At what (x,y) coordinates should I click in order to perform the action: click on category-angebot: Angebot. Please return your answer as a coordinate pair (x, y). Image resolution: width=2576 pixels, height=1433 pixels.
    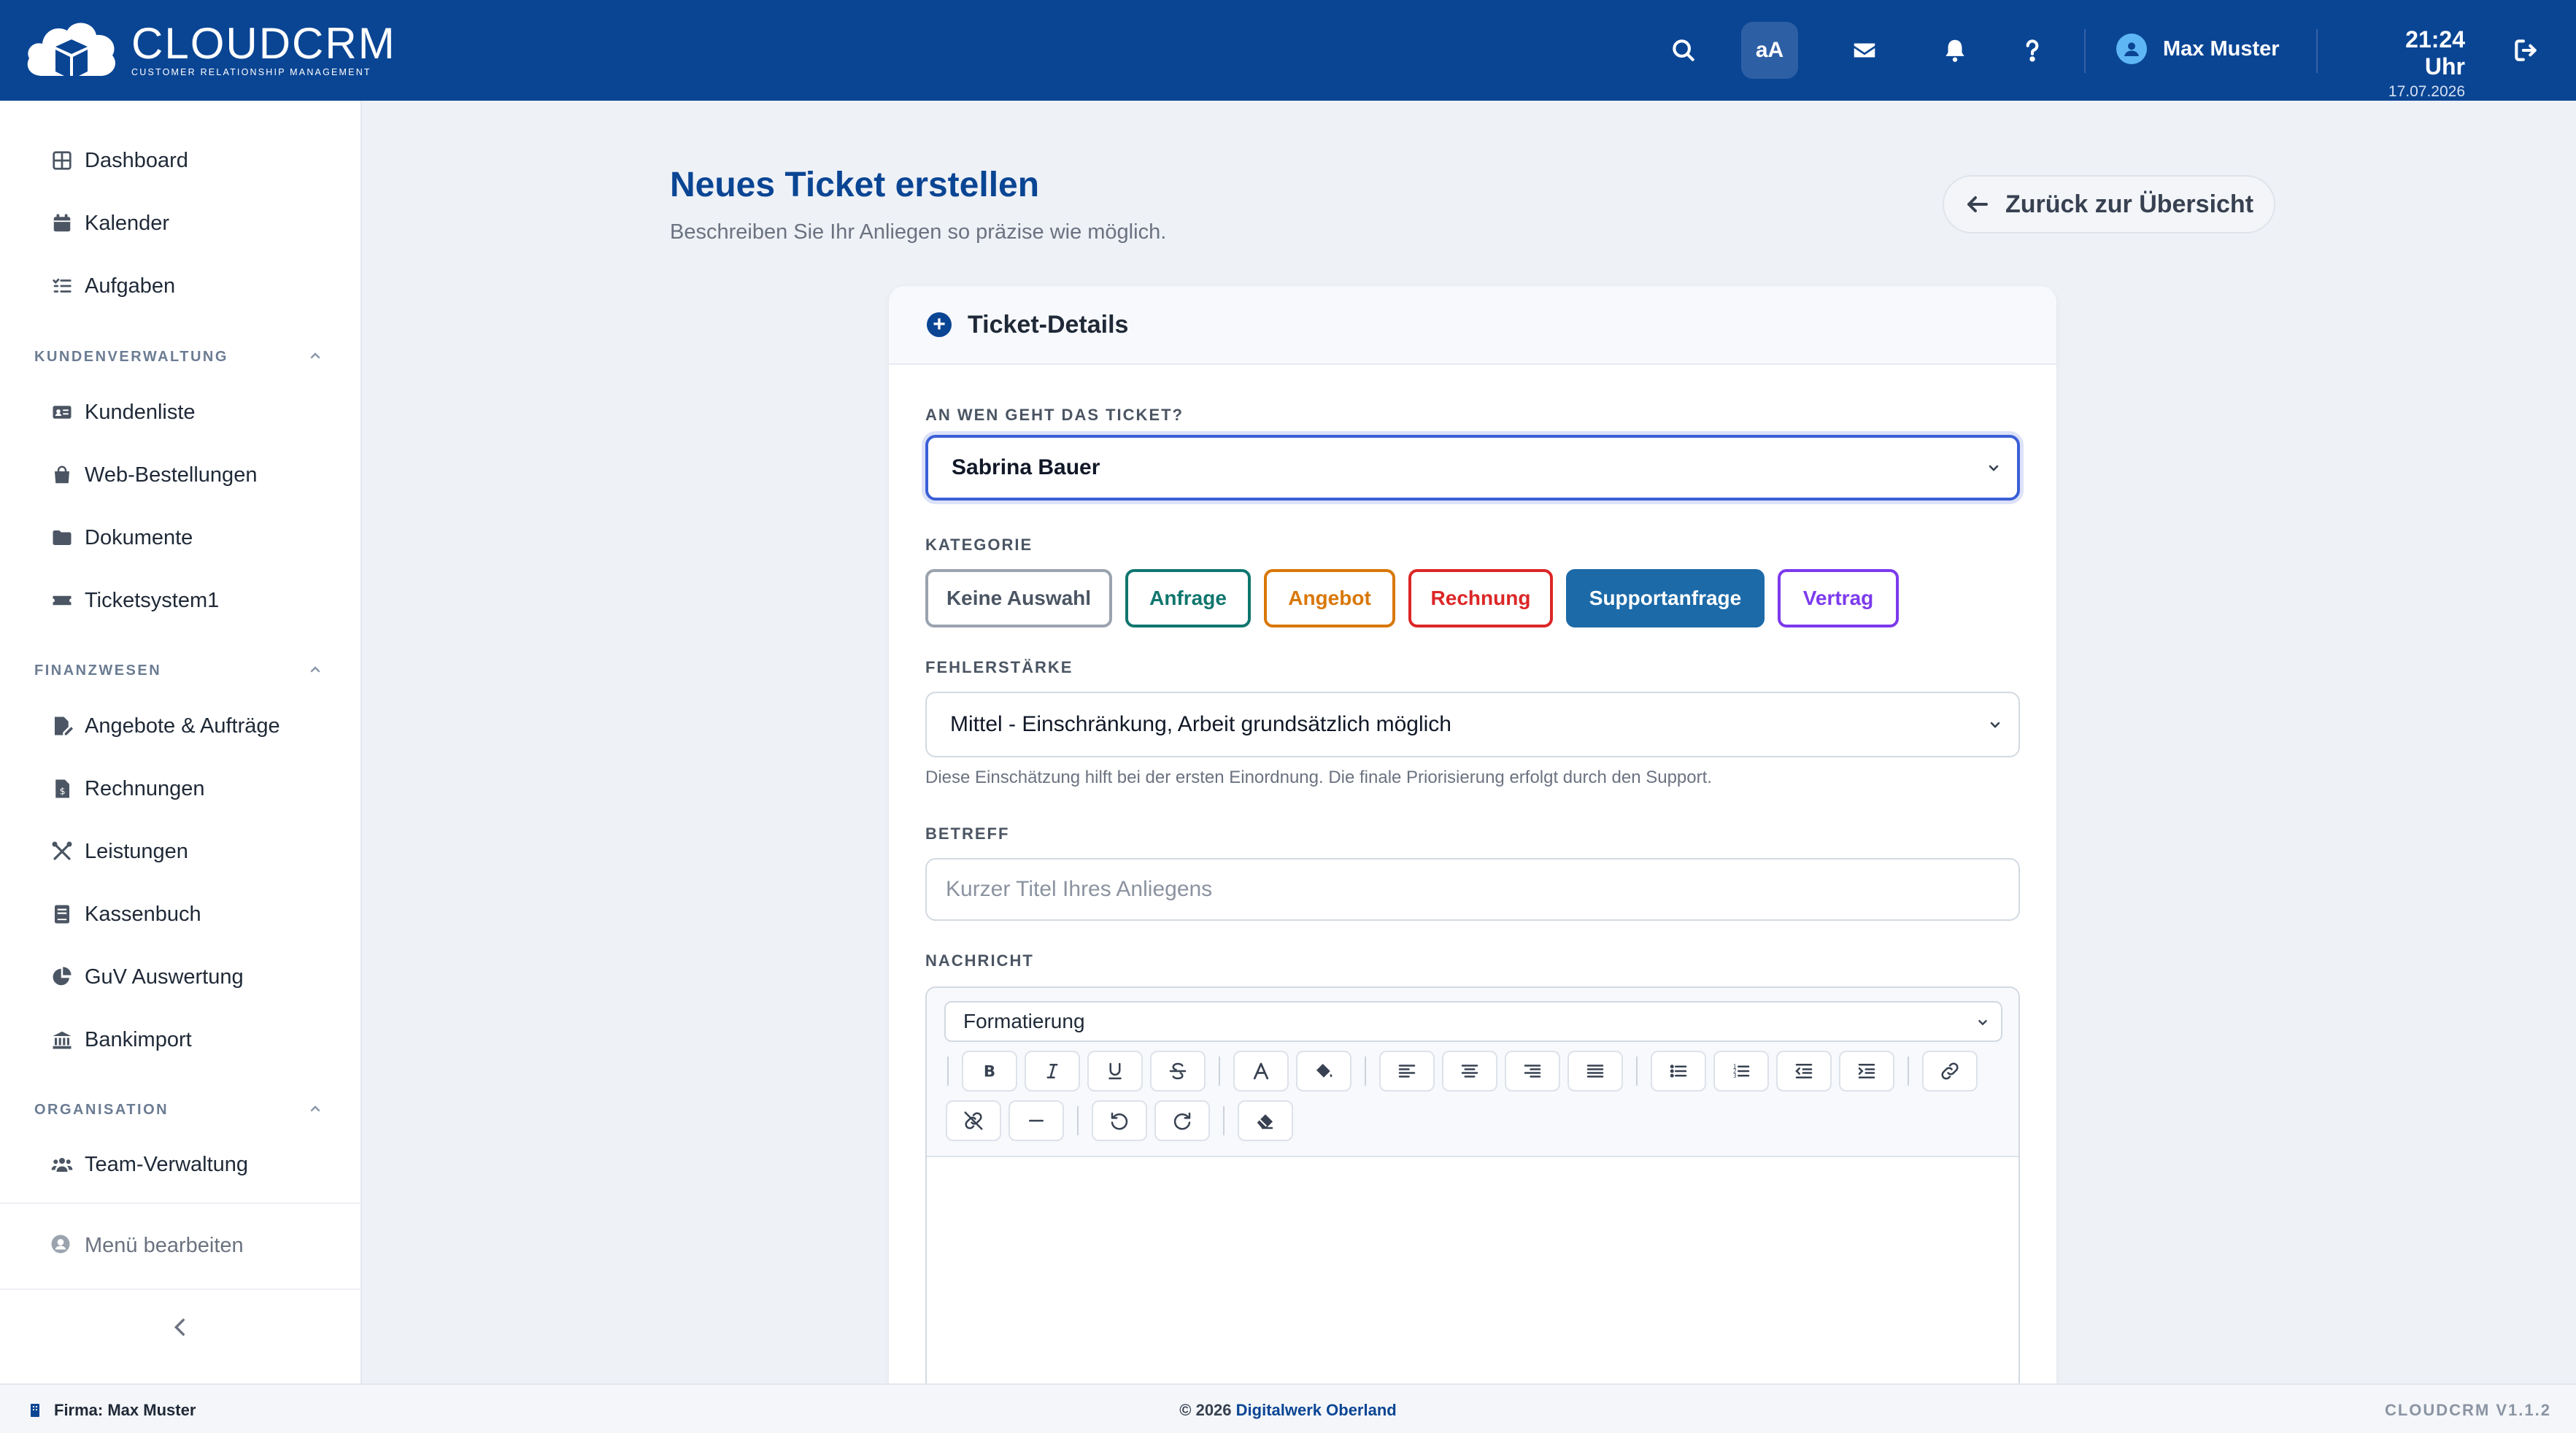
    Looking at the image, I should click on (1329, 598).